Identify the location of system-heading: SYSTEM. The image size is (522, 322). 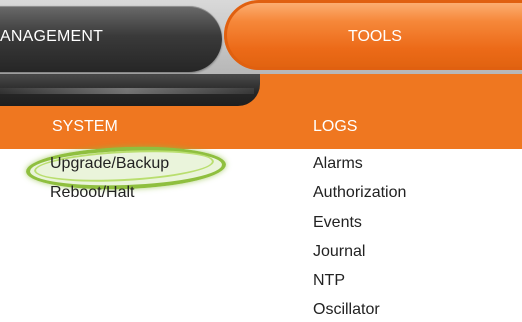
(85, 126).